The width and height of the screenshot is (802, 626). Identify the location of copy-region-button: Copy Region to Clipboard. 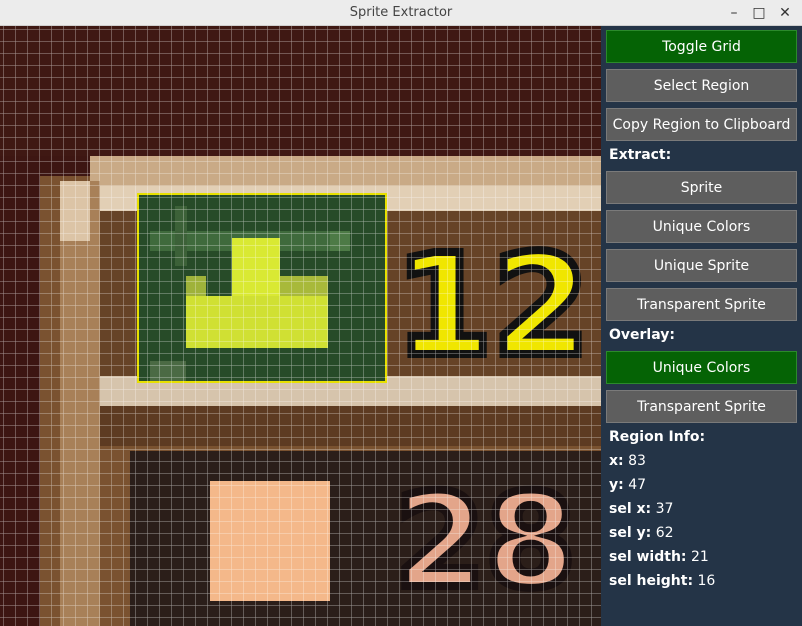
(701, 124).